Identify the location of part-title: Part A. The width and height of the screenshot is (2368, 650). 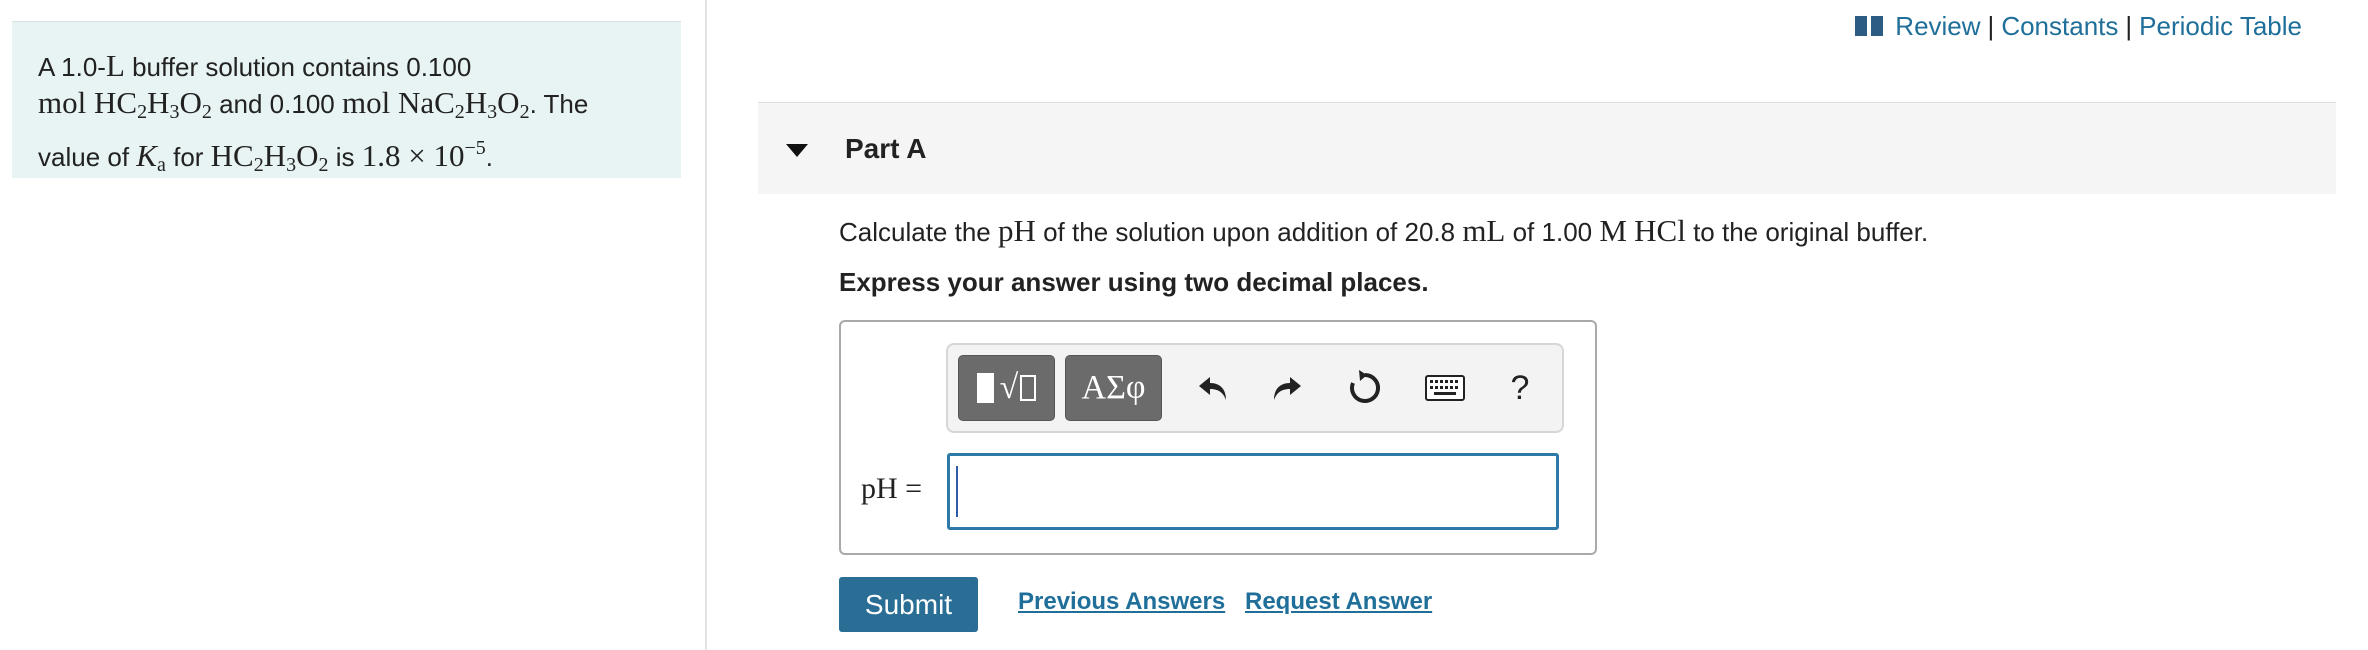
(886, 148).